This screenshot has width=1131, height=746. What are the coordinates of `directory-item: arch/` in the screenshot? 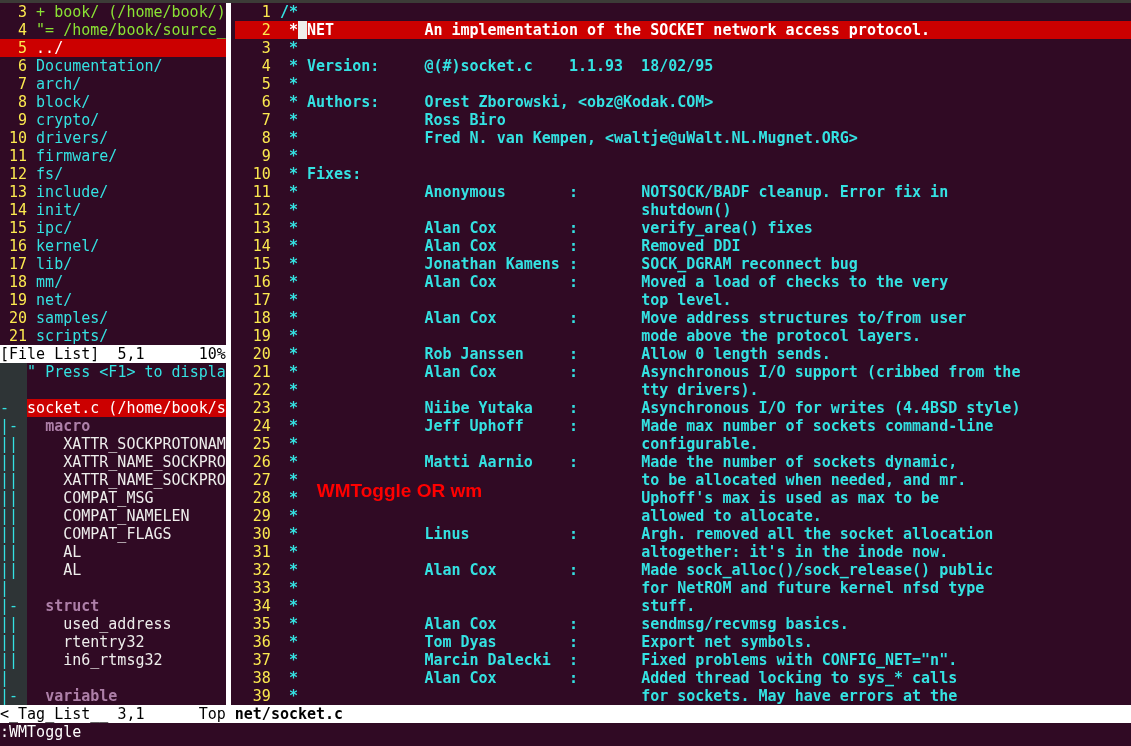 It's located at (59, 84).